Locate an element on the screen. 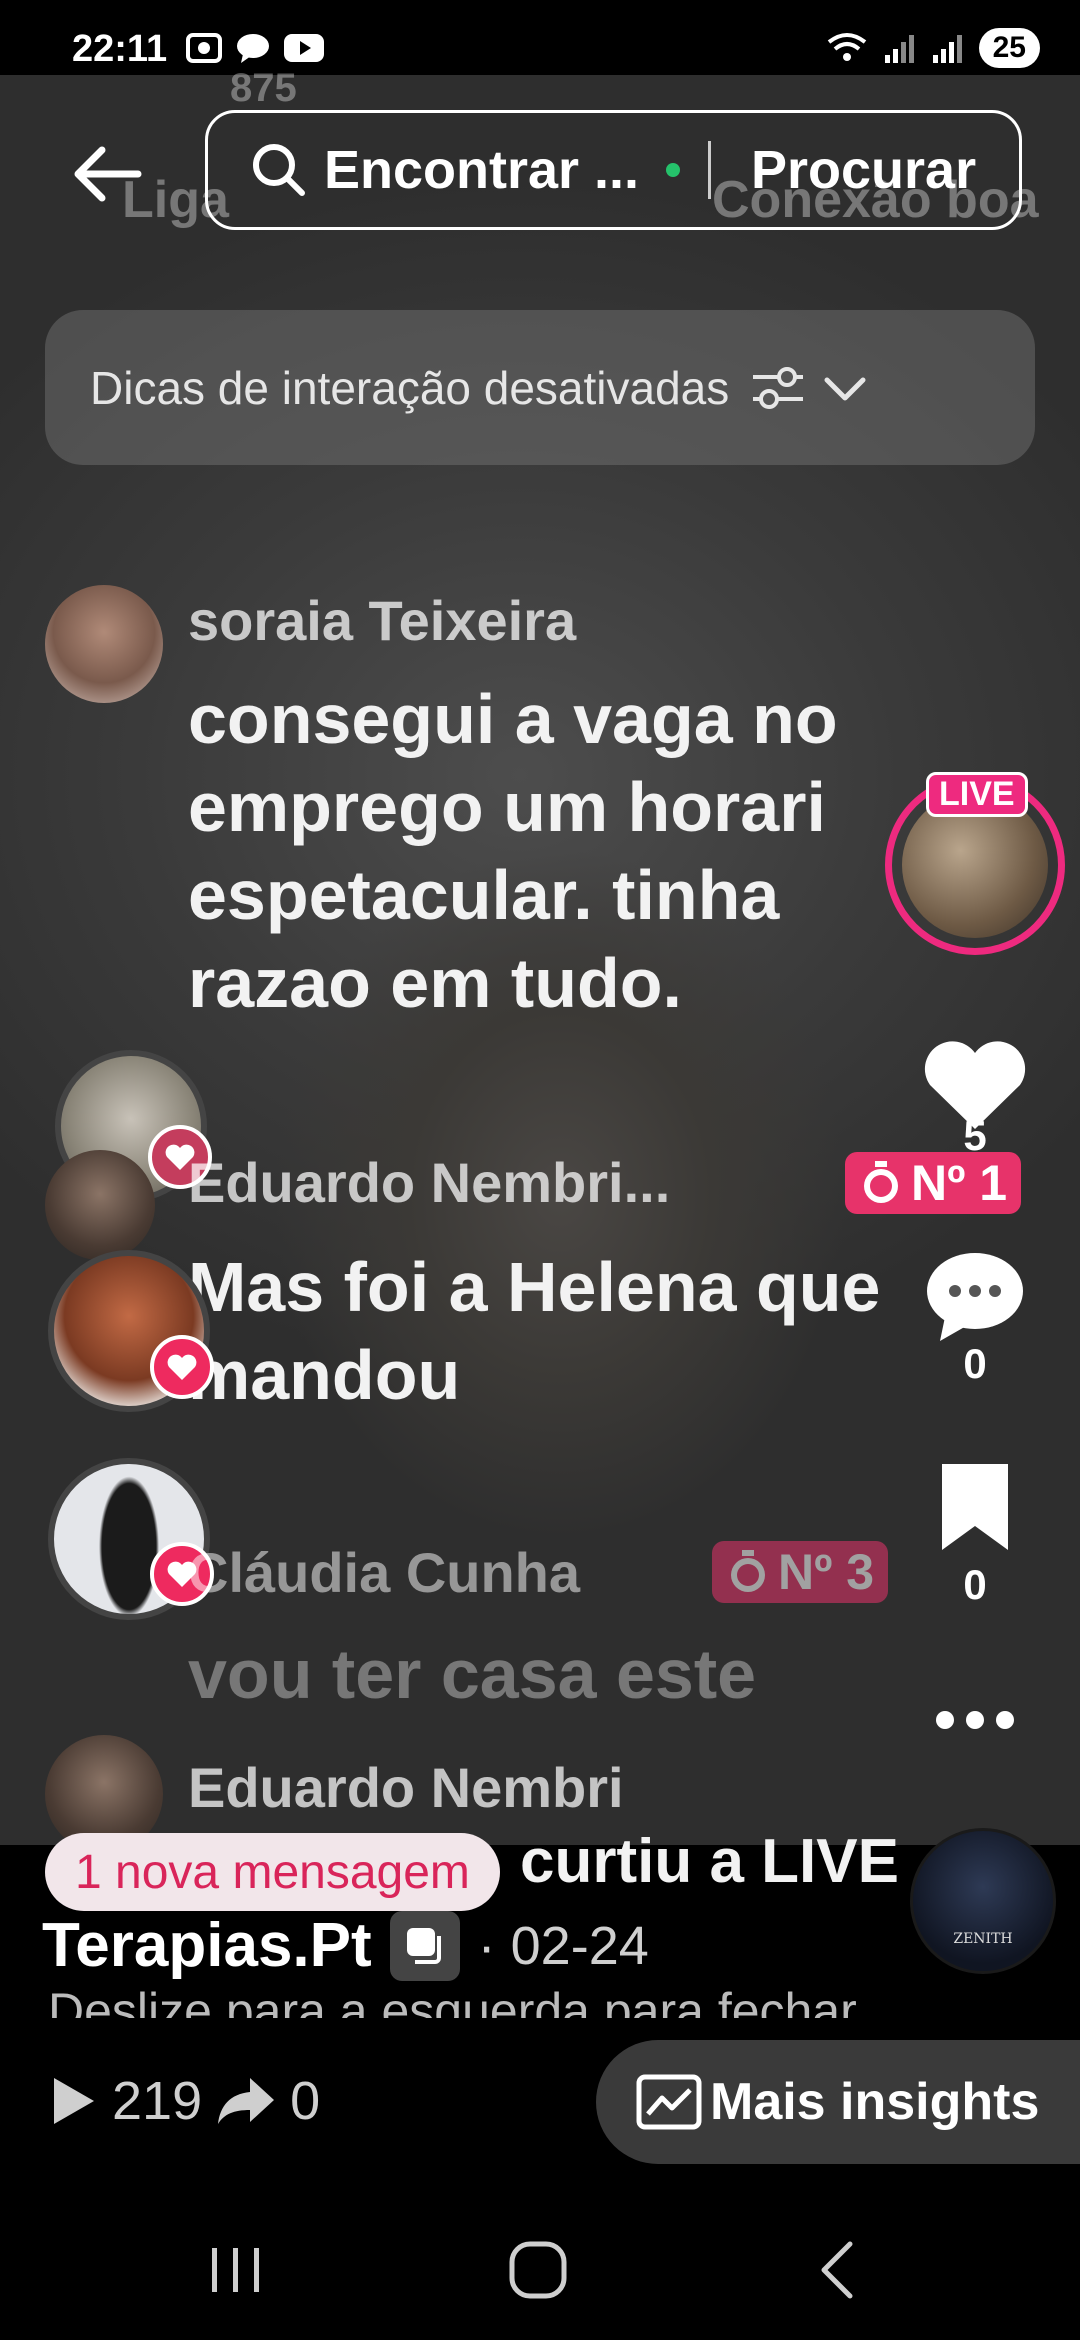  screenshot-icon is located at coordinates (204, 48).